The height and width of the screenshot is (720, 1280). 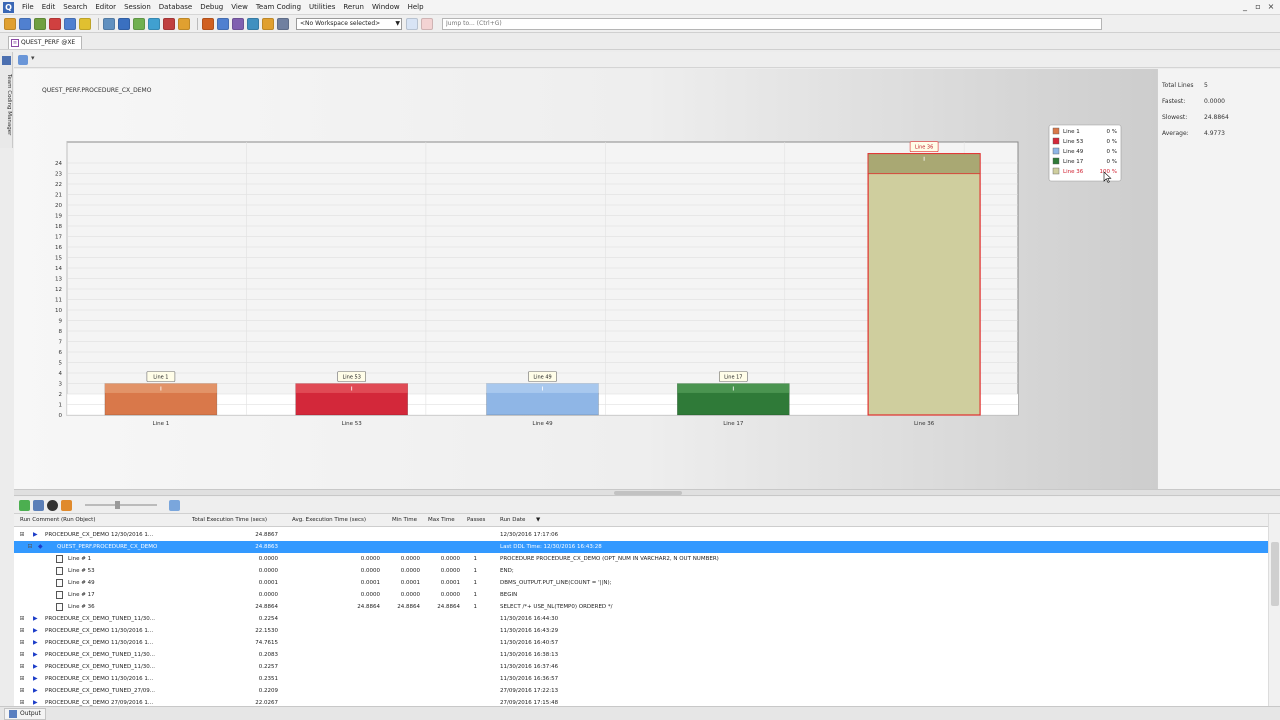 I want to click on output-tab: Output, so click(x=25, y=714).